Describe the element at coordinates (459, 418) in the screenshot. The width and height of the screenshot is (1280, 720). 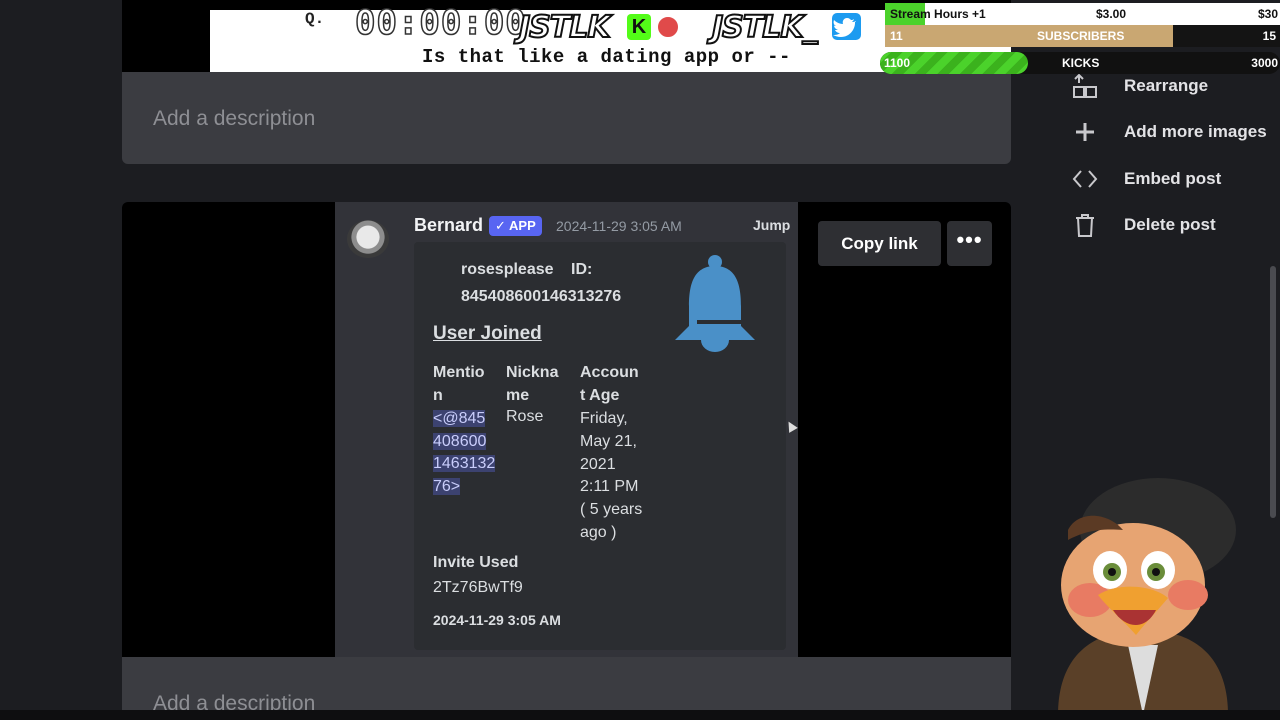
I see `mention-line: <@845` at that location.